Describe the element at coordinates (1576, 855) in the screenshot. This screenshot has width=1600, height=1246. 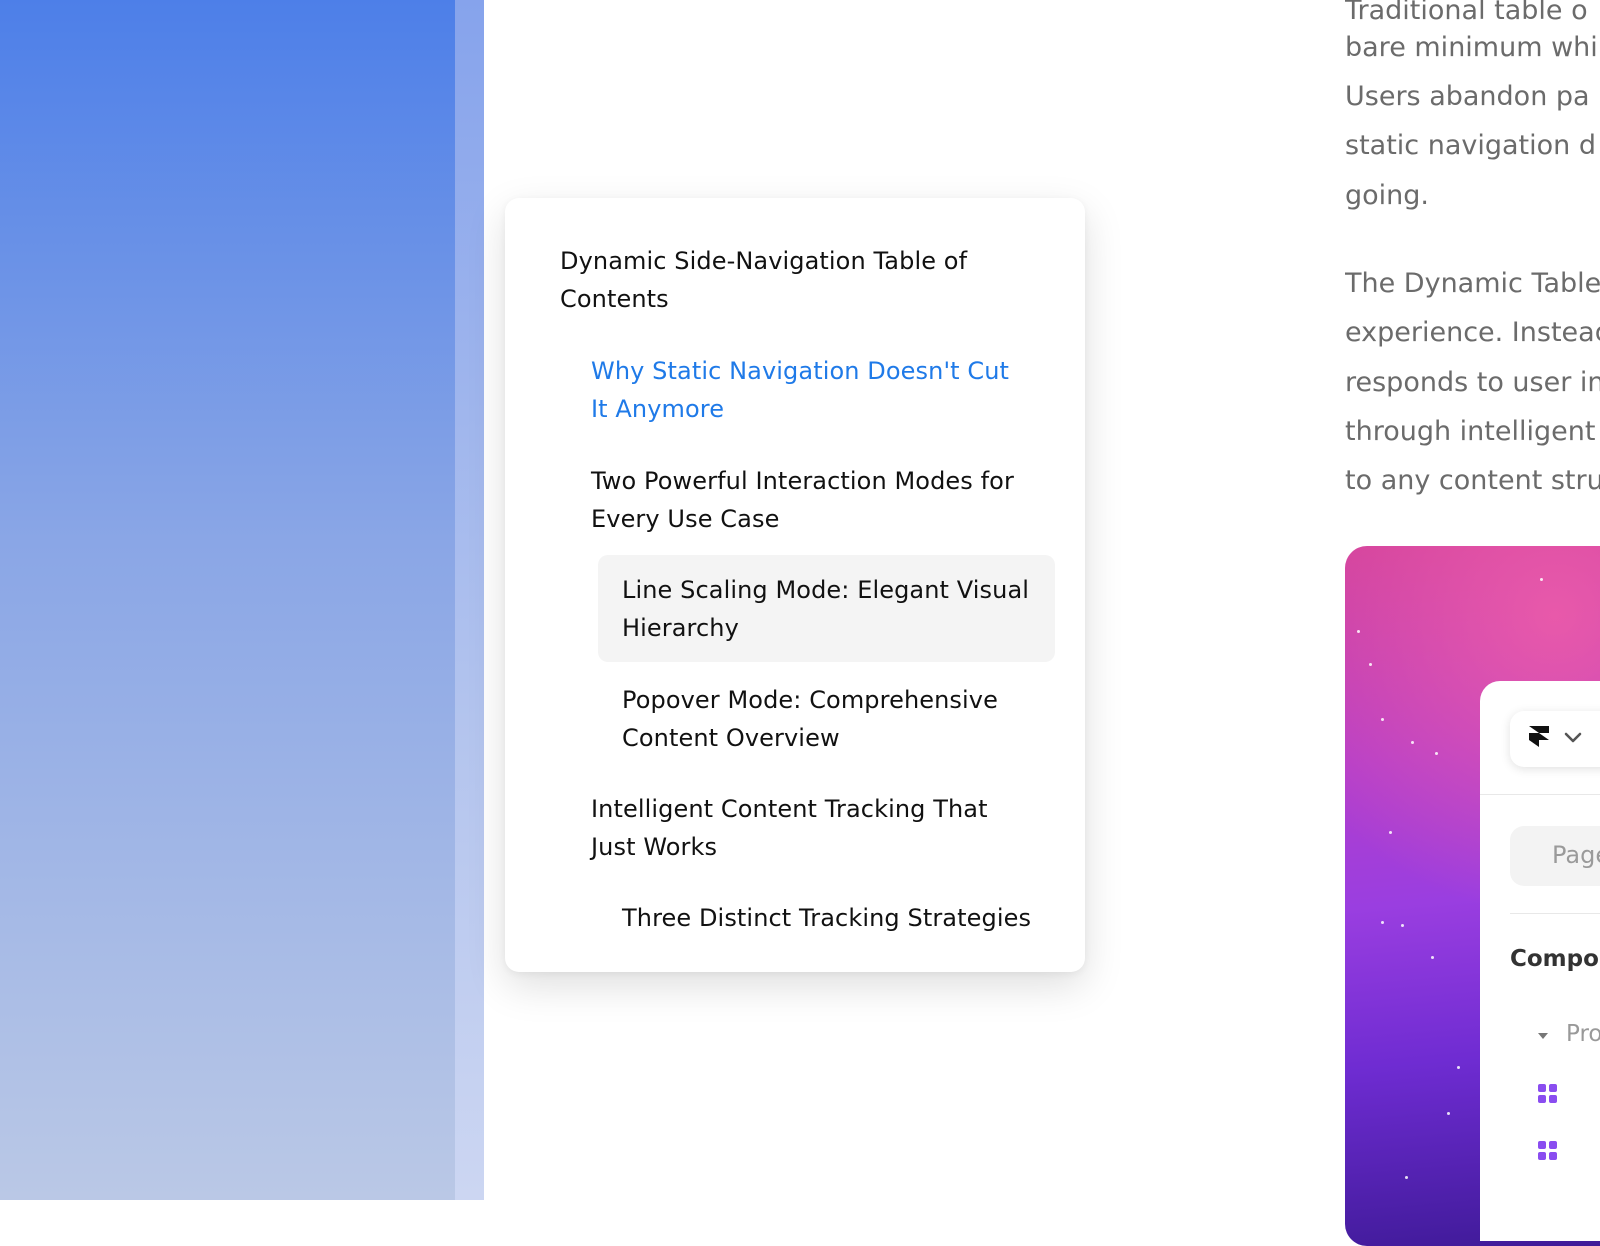
I see `search-placeholder: Page` at that location.